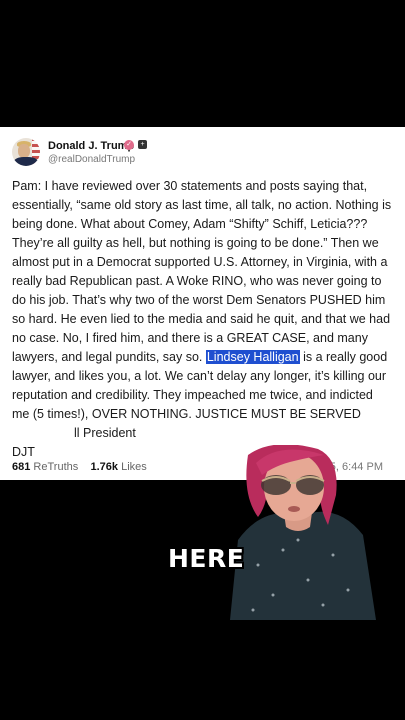 This screenshot has width=405, height=720. What do you see at coordinates (55, 467) in the screenshot?
I see `retruths-label: ReTruths` at bounding box center [55, 467].